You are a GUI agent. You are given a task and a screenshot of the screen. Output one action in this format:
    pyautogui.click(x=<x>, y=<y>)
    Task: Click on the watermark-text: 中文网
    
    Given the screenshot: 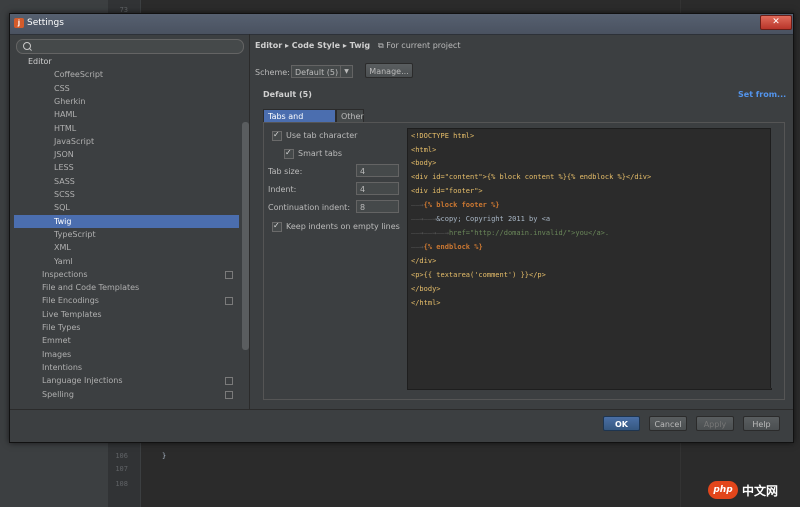 What is the action you would take?
    pyautogui.click(x=760, y=491)
    